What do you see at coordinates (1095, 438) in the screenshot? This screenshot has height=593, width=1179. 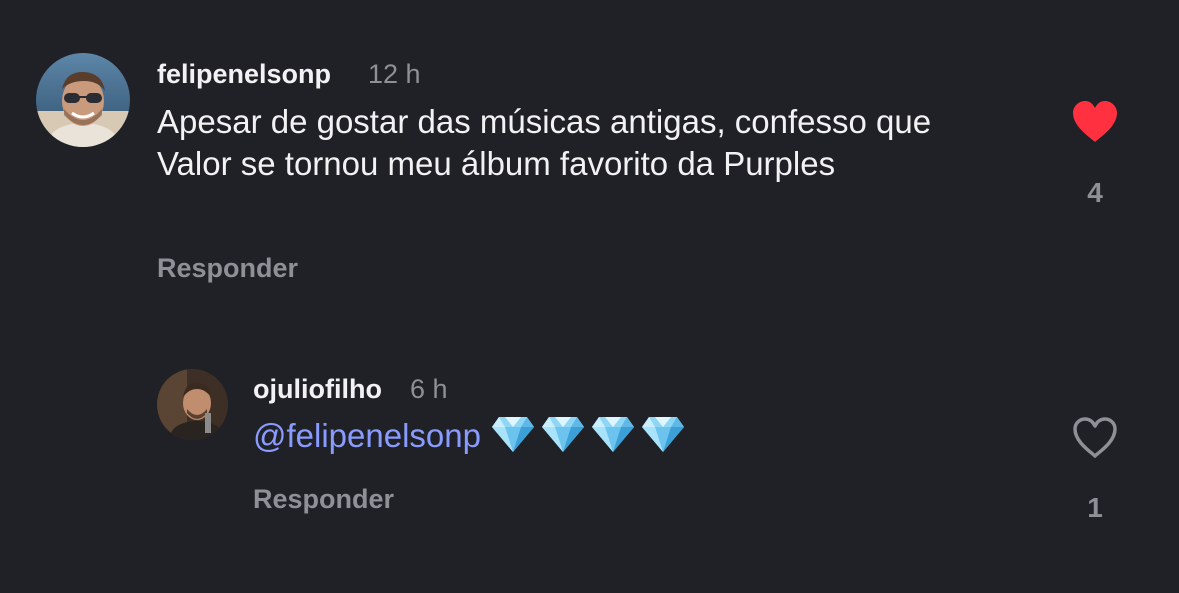 I see `heart-outline-icon` at bounding box center [1095, 438].